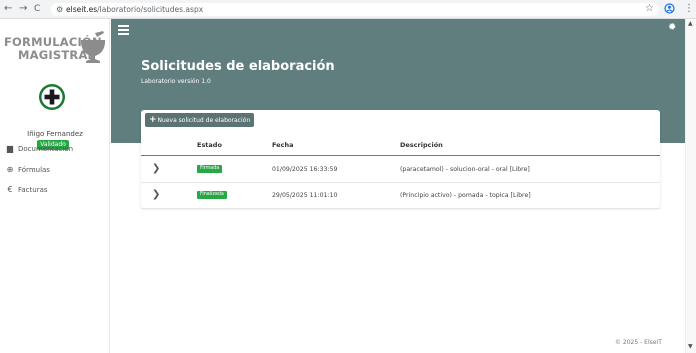  What do you see at coordinates (37, 9) in the screenshot?
I see `reload-icon: C` at bounding box center [37, 9].